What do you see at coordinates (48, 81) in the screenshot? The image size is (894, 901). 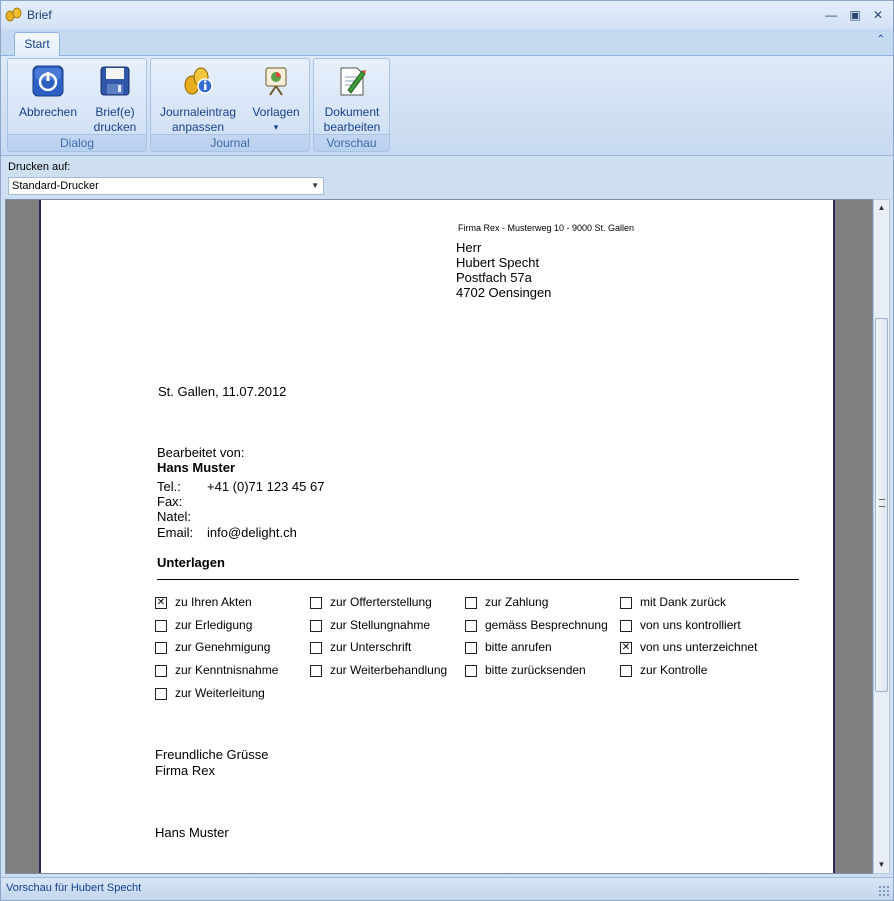 I see `power-icon` at bounding box center [48, 81].